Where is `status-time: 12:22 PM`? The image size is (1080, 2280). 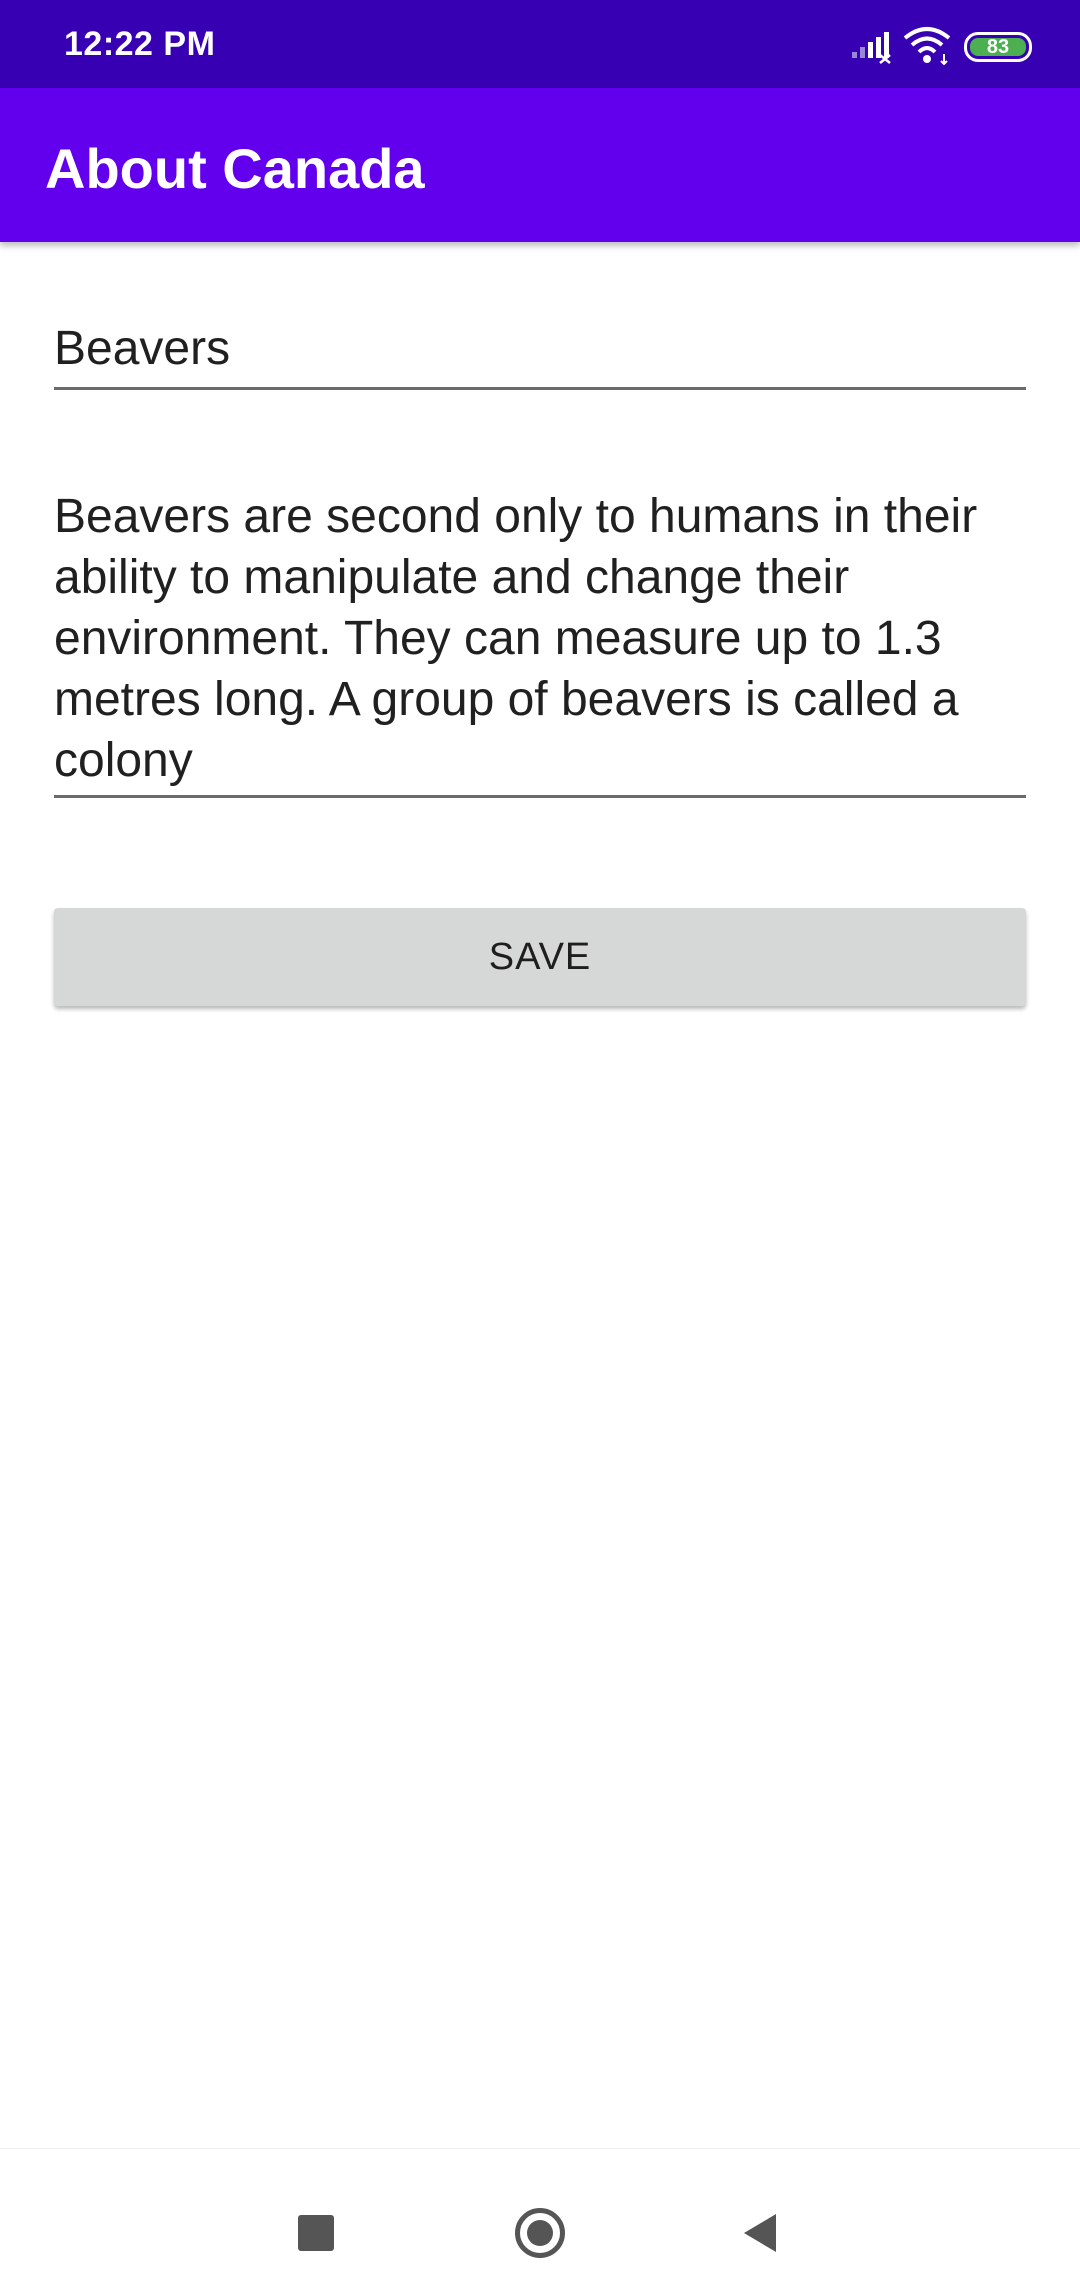
status-time: 12:22 PM is located at coordinates (140, 44).